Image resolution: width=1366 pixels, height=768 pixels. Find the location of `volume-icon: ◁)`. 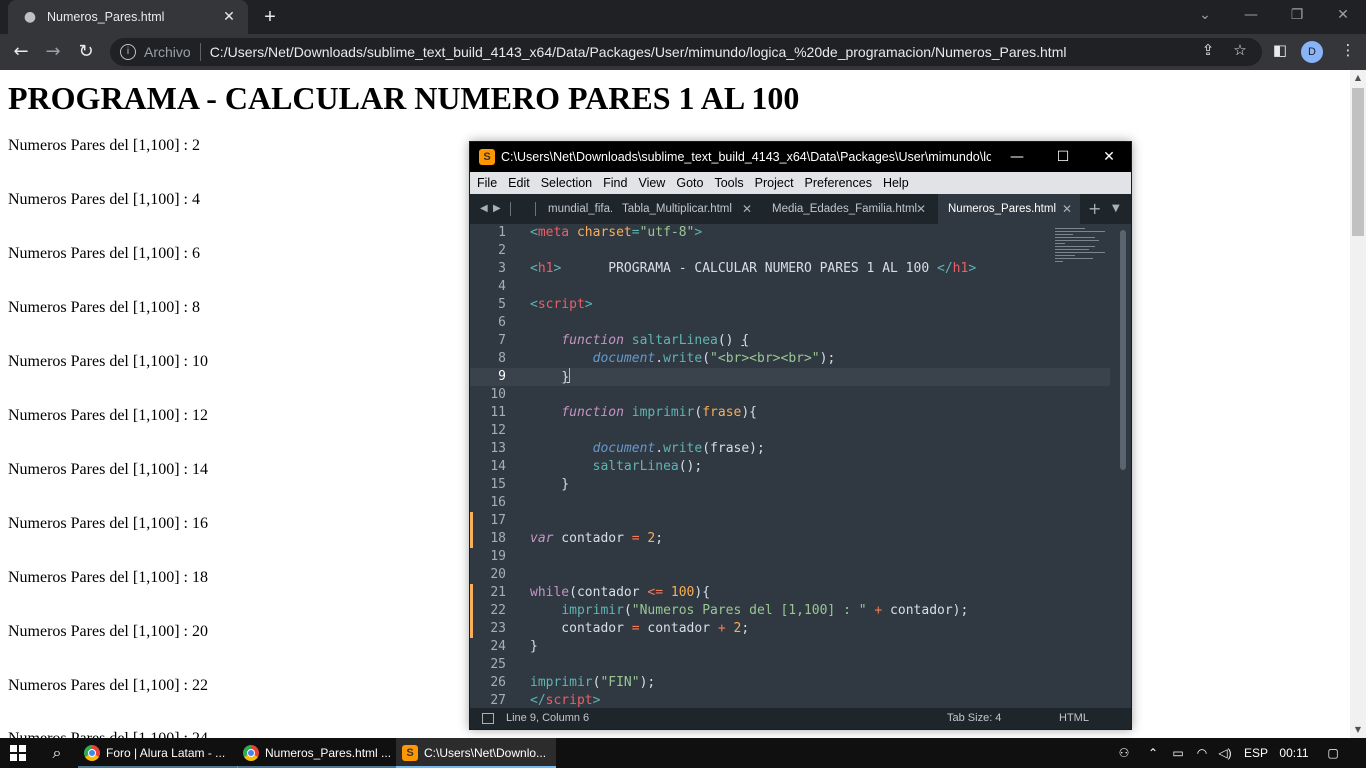

volume-icon: ◁) is located at coordinates (1225, 753).